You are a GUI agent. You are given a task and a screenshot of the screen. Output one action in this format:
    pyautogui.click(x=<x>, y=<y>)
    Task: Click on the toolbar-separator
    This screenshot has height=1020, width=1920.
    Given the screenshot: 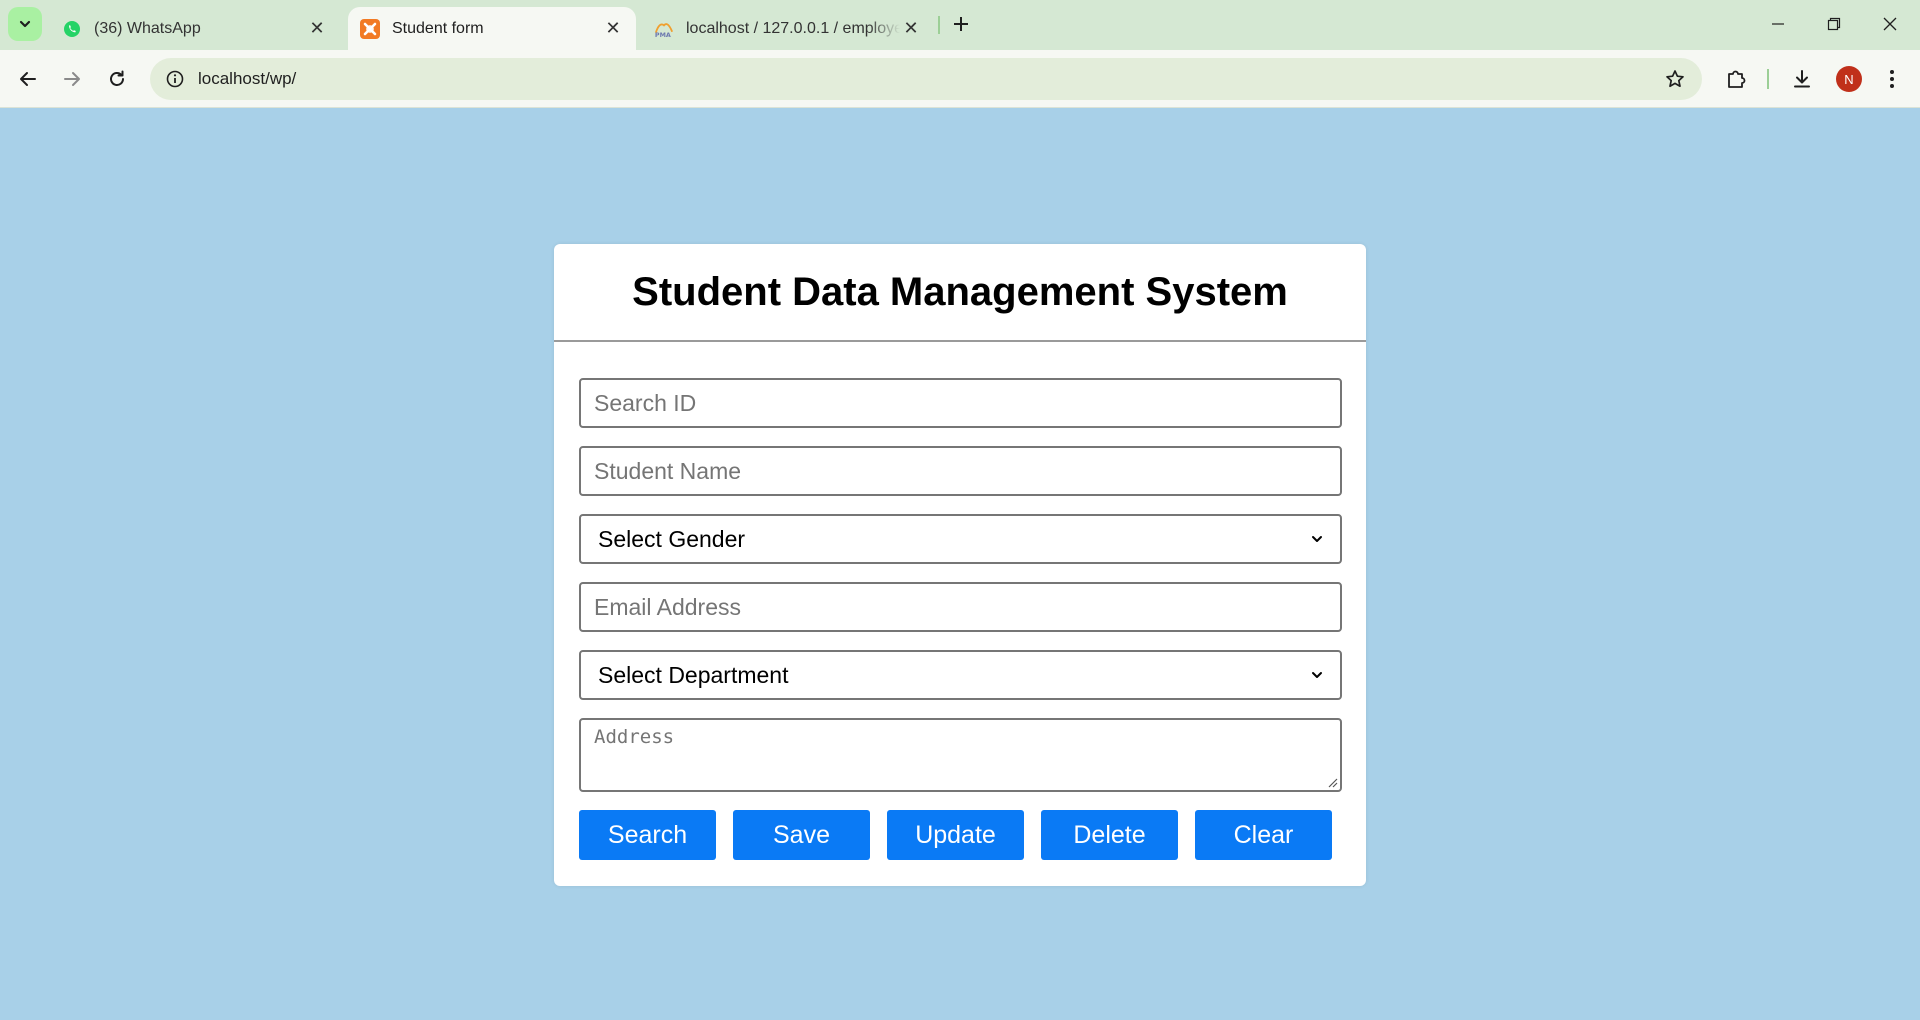 What is the action you would take?
    pyautogui.click(x=1768, y=79)
    